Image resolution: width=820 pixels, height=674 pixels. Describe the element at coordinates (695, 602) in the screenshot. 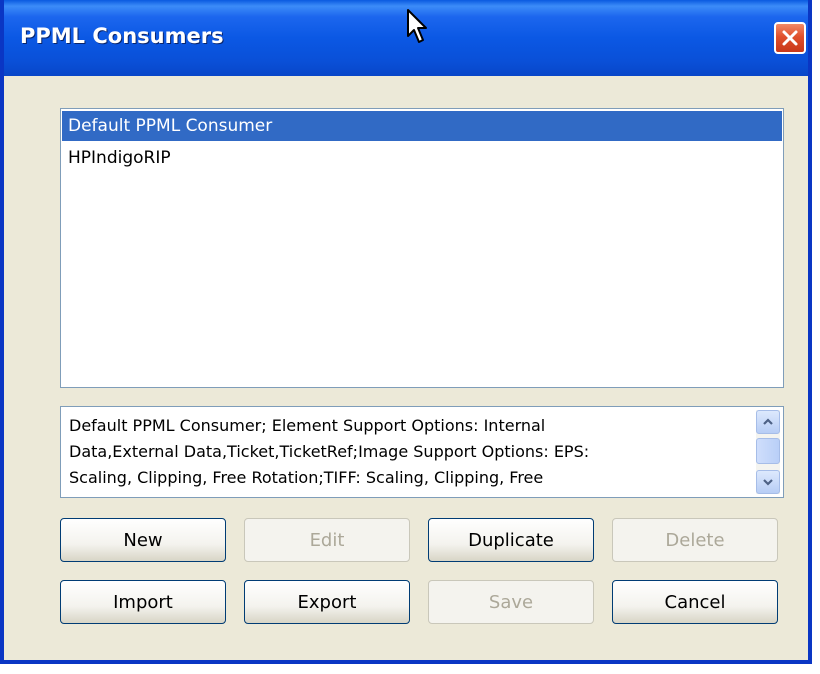

I see `cancel-button: Cancel` at that location.